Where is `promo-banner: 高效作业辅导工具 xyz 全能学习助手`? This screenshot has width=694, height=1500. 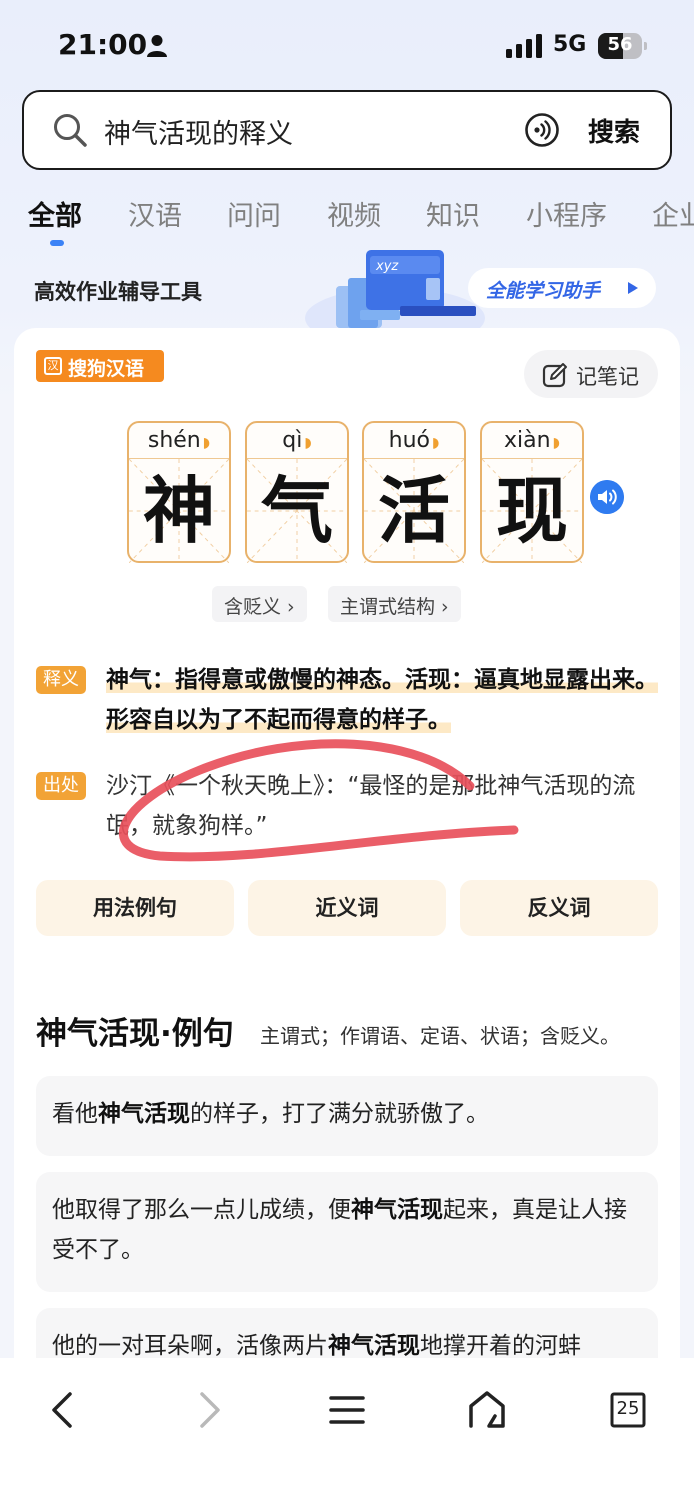
promo-banner: 高效作业辅导工具 xyz 全能学习助手 is located at coordinates (347, 288).